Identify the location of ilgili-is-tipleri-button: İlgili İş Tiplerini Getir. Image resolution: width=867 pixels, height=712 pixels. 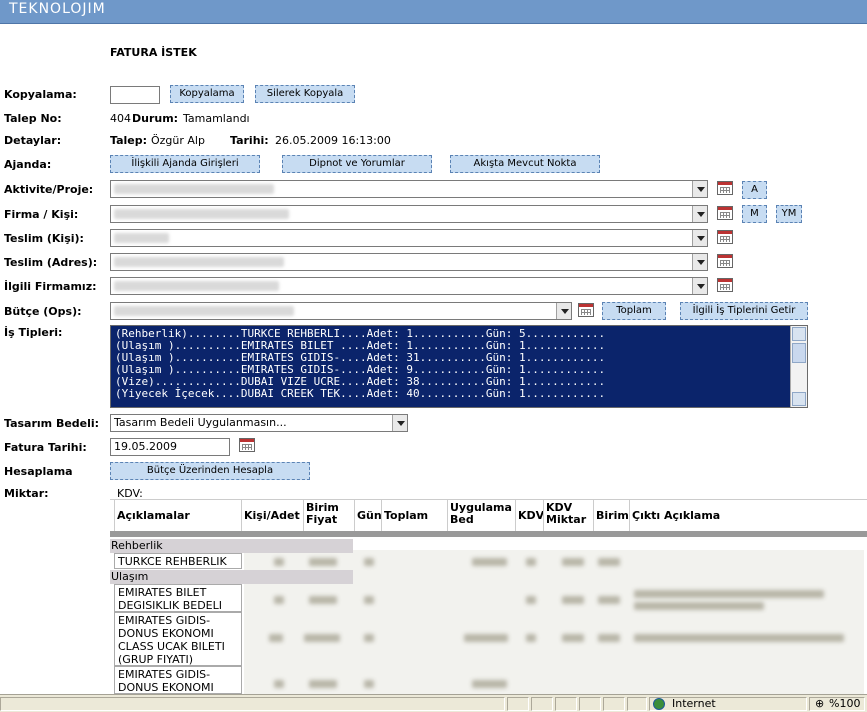
(744, 311).